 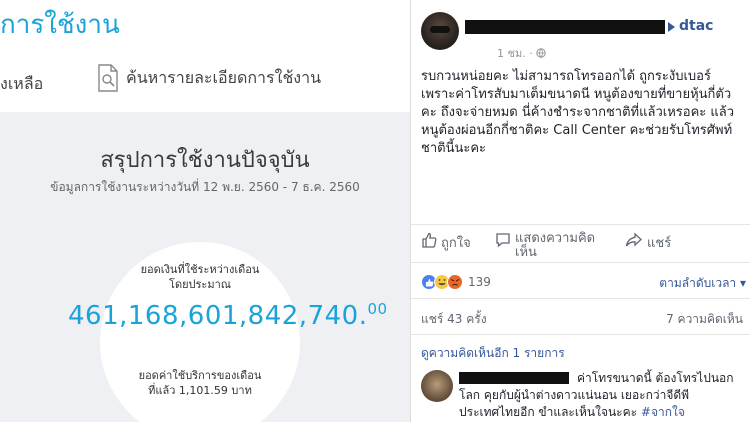 I want to click on comment-sort-dropdown: ตามลำดับเวลา ▾, so click(x=702, y=283).